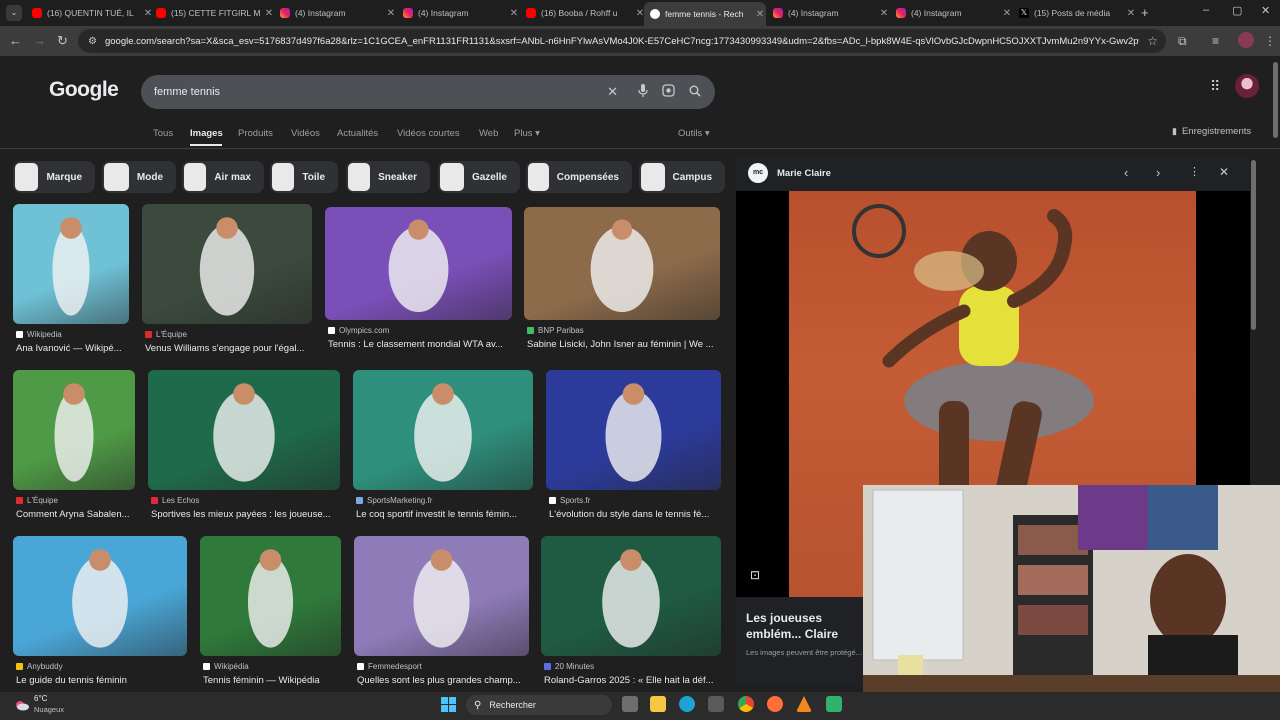 Image resolution: width=1280 pixels, height=720 pixels. Describe the element at coordinates (139, 177) in the screenshot. I see `filter-chip: Mode` at that location.